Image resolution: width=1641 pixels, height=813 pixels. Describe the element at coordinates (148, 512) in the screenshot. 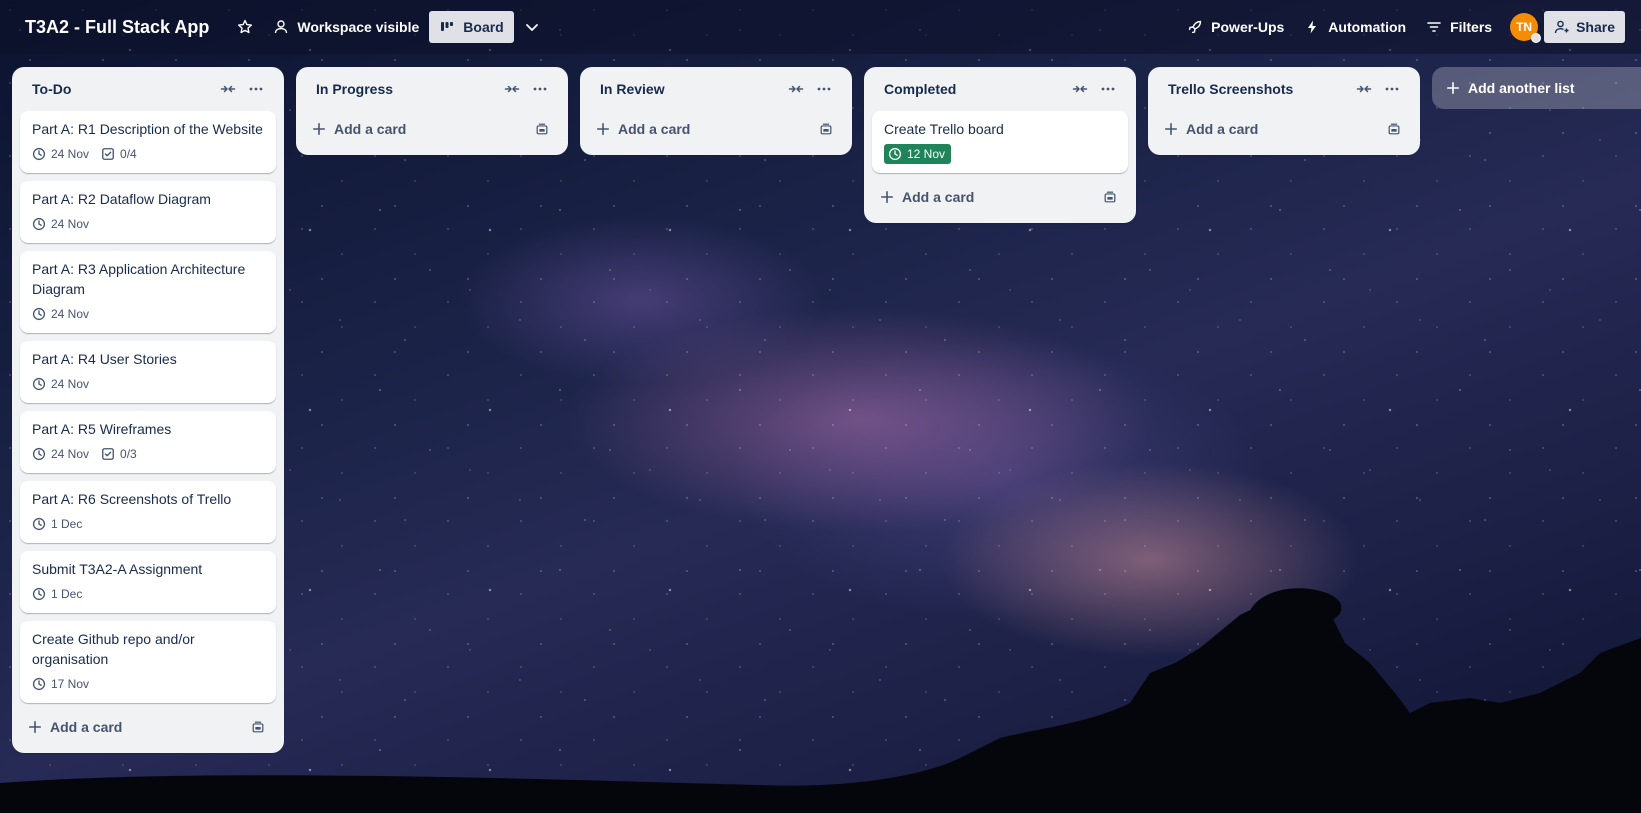

I see `card: Part A: R6 Screenshots of Trello 1 Dec` at that location.